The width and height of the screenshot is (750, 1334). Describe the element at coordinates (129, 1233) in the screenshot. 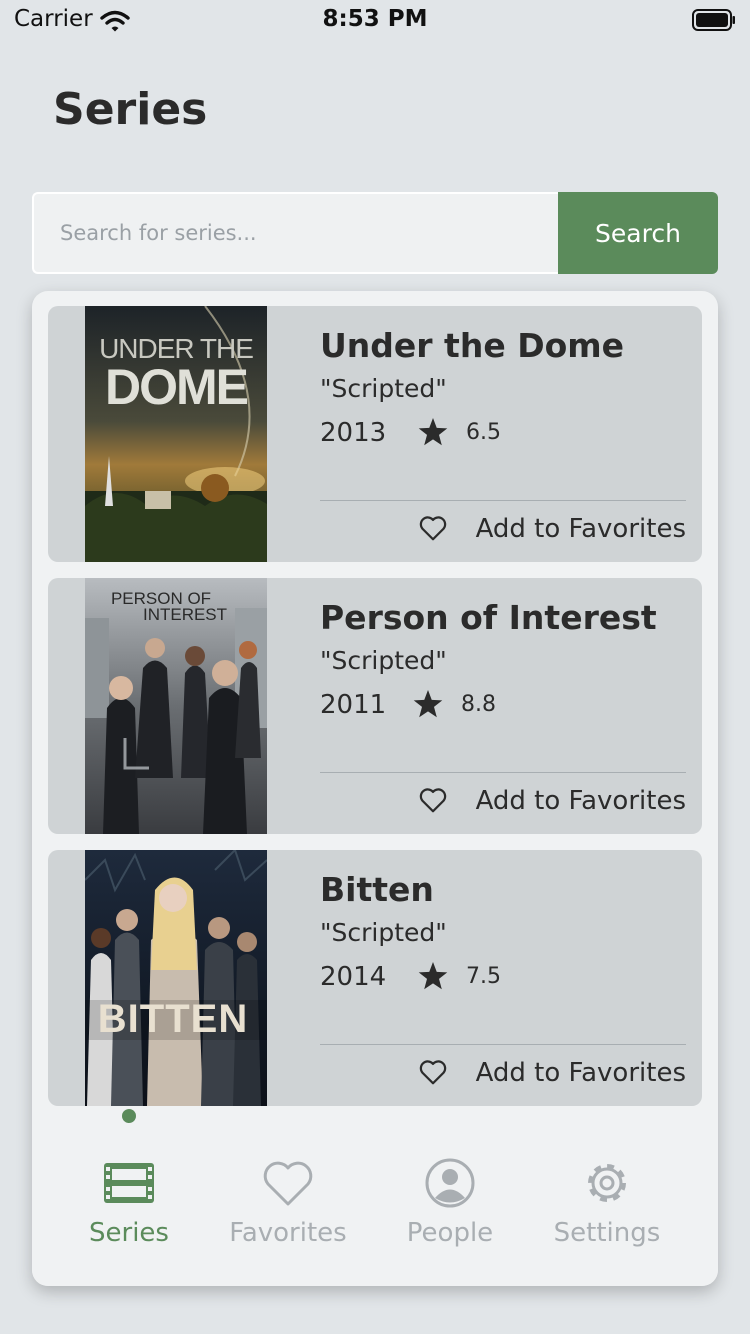

I see `tab-label: Series` at that location.